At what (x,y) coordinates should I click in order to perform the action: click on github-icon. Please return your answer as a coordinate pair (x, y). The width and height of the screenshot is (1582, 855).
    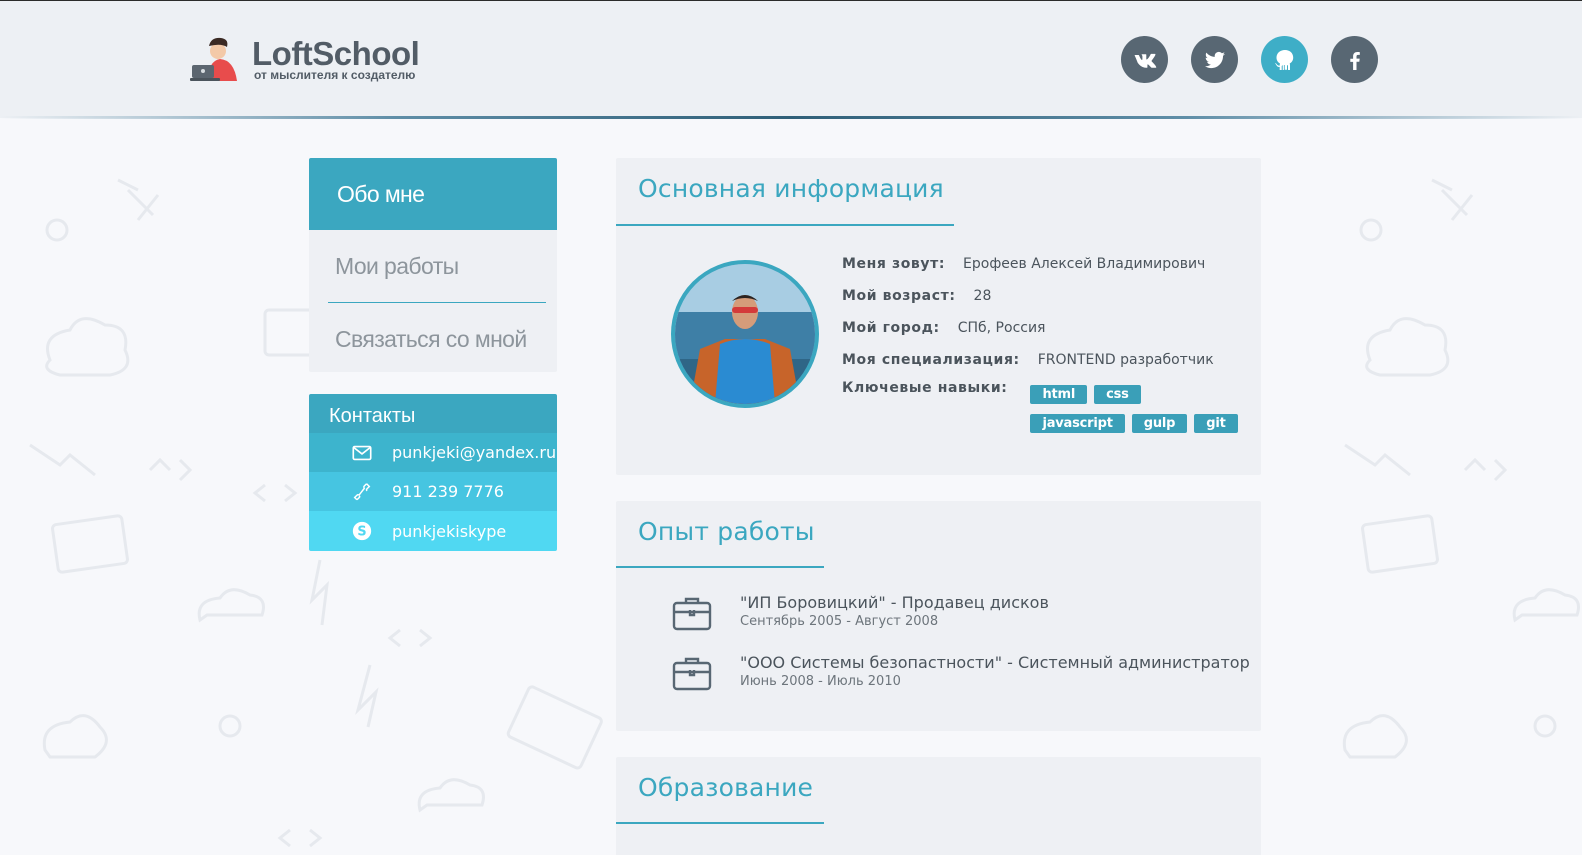
    Looking at the image, I should click on (1283, 59).